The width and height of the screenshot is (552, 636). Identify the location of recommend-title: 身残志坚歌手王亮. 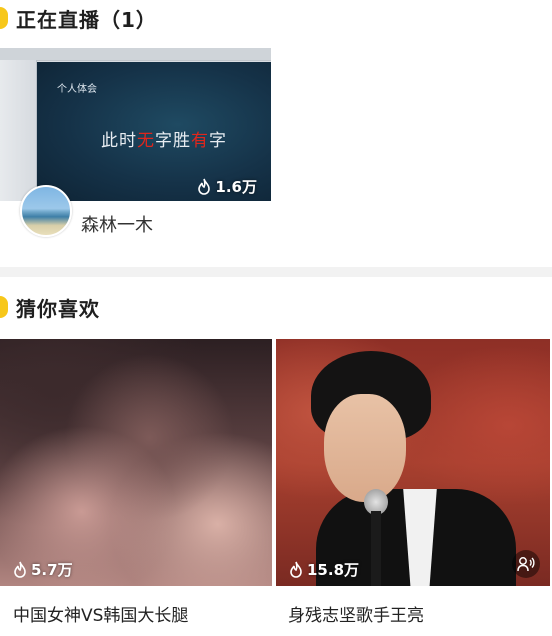
(356, 613).